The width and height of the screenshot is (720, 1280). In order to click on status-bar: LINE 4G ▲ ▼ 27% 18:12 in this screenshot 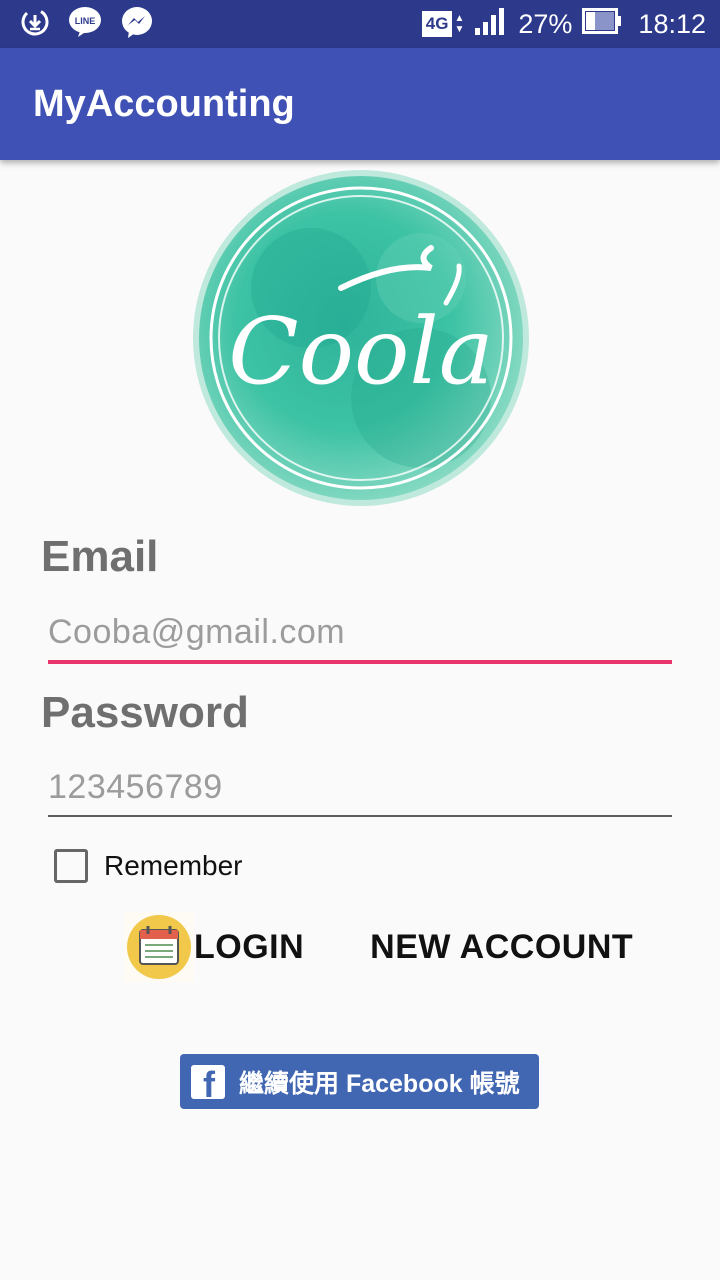, I will do `click(360, 24)`.